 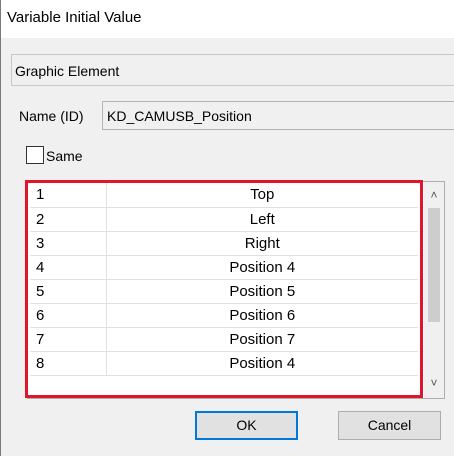 What do you see at coordinates (51, 116) in the screenshot?
I see `name-id-label: Name (ID)` at bounding box center [51, 116].